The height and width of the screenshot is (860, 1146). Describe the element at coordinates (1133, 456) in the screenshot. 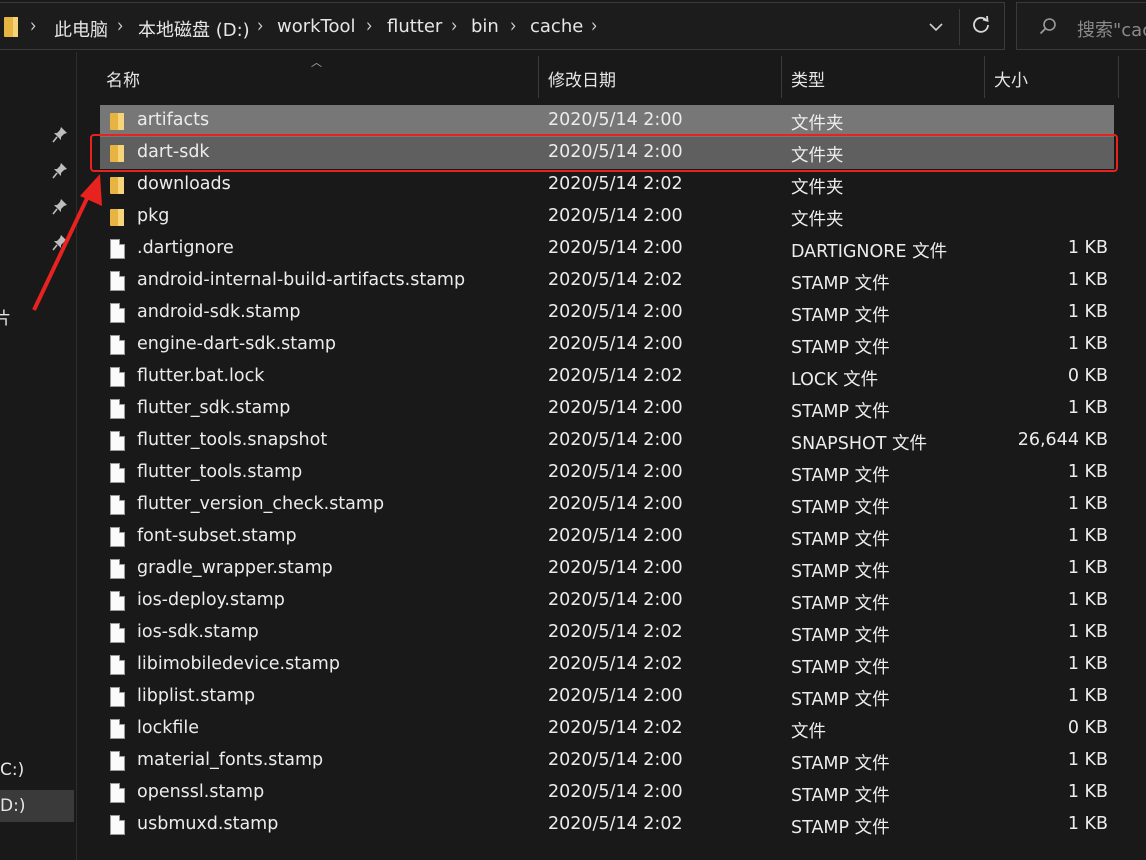

I see `vertical-scrollbar` at that location.